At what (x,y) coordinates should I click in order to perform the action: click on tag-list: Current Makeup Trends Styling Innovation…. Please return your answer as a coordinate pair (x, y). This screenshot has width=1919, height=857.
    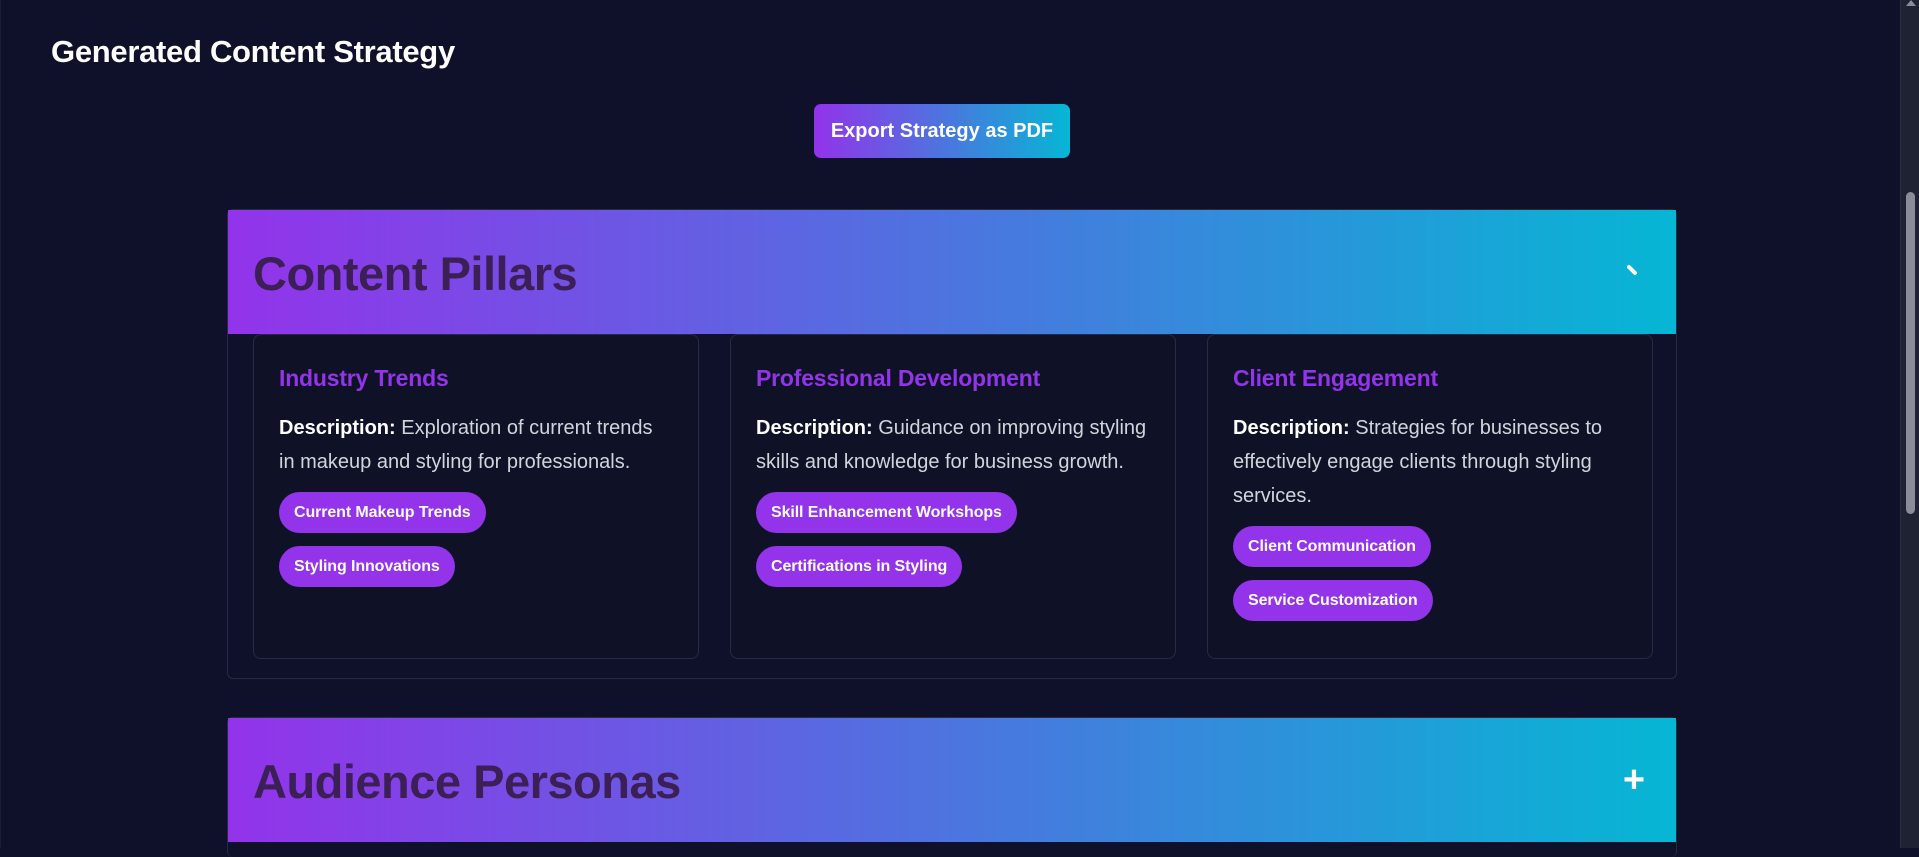
    Looking at the image, I should click on (476, 539).